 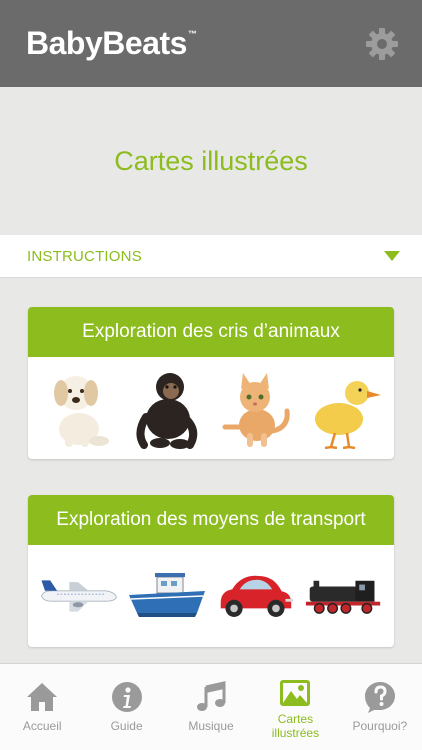 I want to click on tab-guide: Guide, so click(x=126, y=707).